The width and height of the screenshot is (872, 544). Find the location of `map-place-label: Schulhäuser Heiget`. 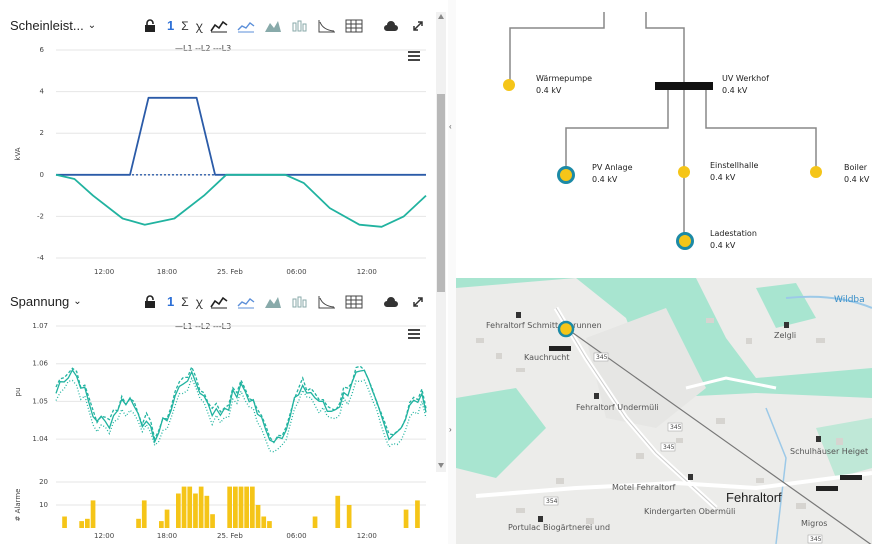

map-place-label: Schulhäuser Heiget is located at coordinates (829, 451).